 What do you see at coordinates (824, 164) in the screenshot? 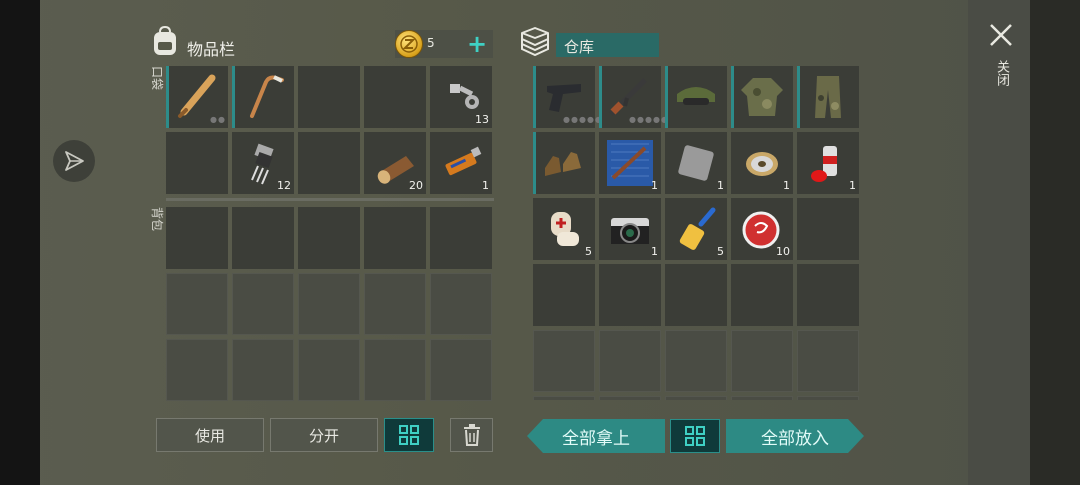
I see `spray-can-icon` at bounding box center [824, 164].